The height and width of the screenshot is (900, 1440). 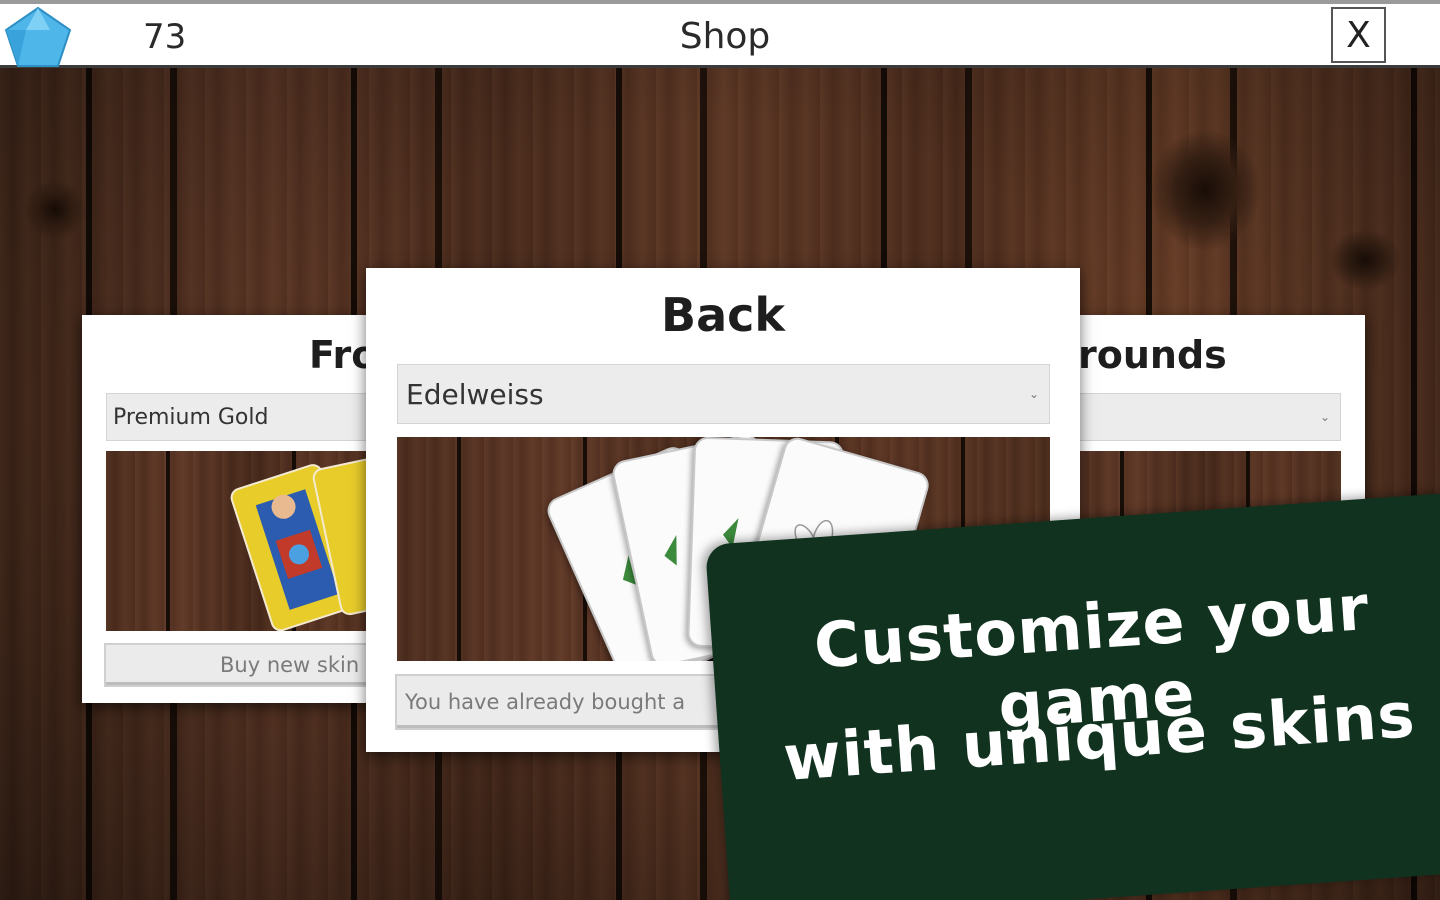 I want to click on front-skin-select: Premium Gold, so click(x=244, y=417).